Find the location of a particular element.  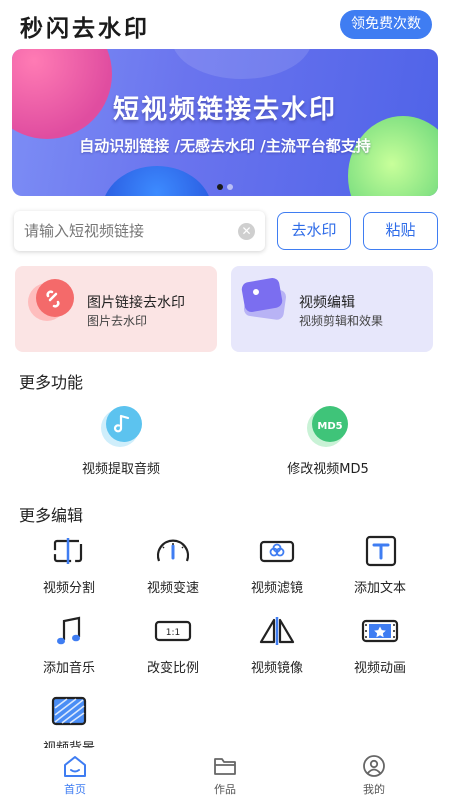

image-watermark-card: 图片链接去水印 图片去水印 is located at coordinates (116, 309).